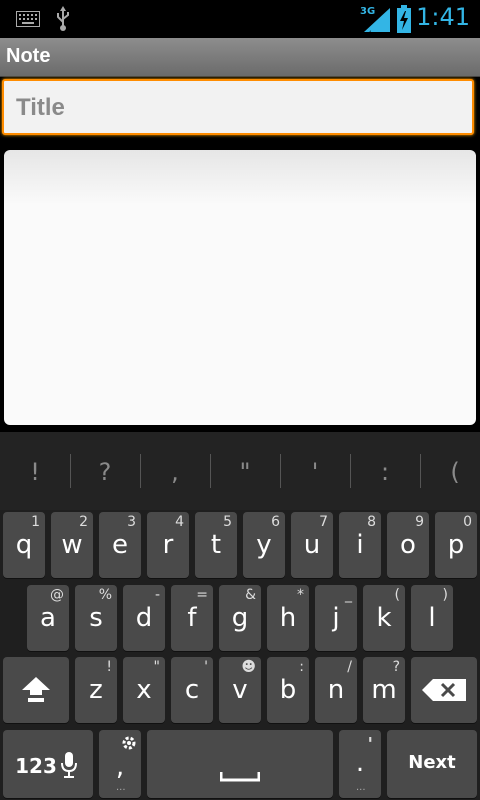  Describe the element at coordinates (28, 56) in the screenshot. I see `app-title: Note` at that location.